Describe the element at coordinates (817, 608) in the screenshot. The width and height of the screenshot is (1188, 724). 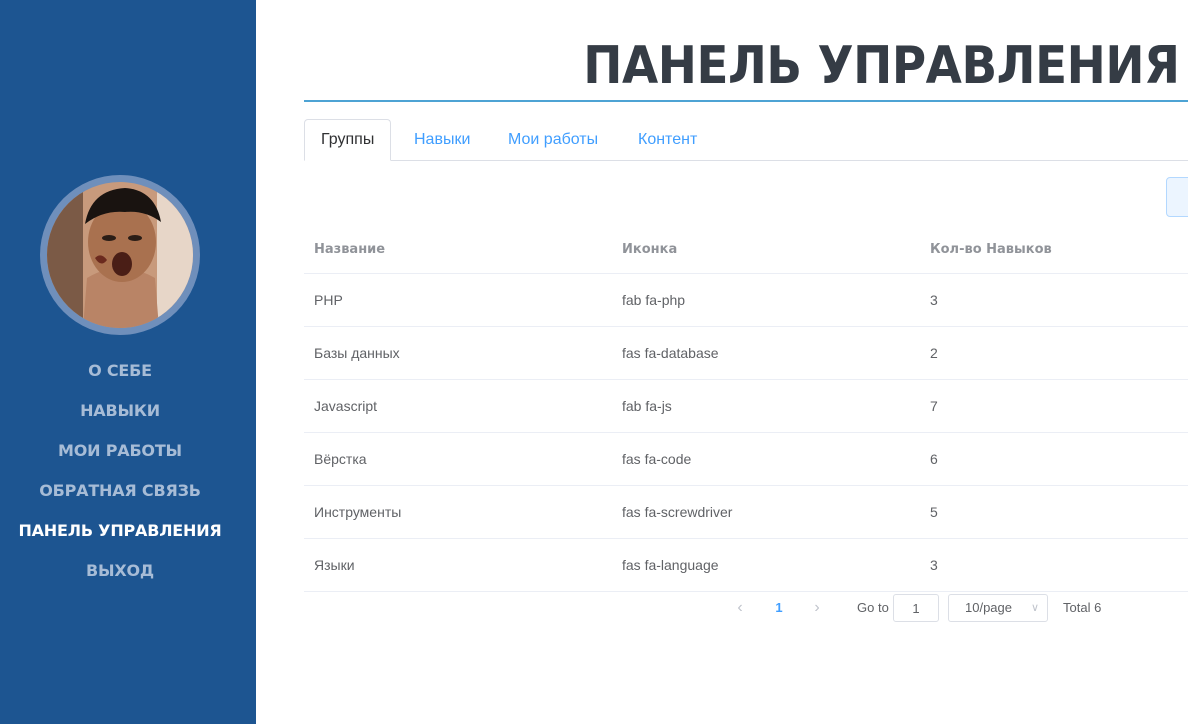
I see `chevron-right-icon: ›` at that location.